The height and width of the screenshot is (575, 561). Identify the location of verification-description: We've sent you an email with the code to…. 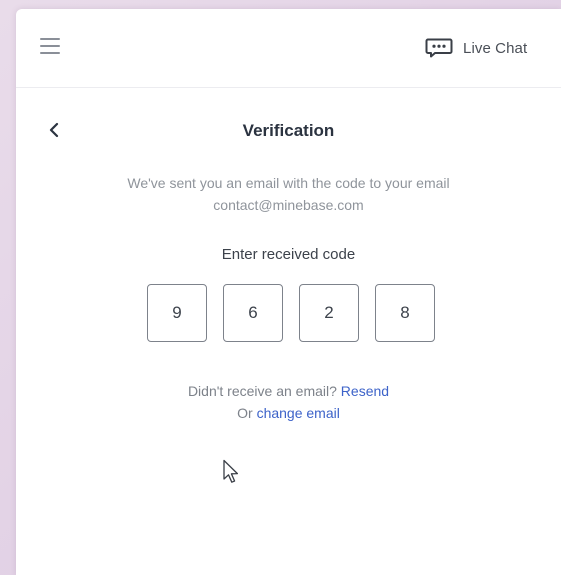
(288, 194).